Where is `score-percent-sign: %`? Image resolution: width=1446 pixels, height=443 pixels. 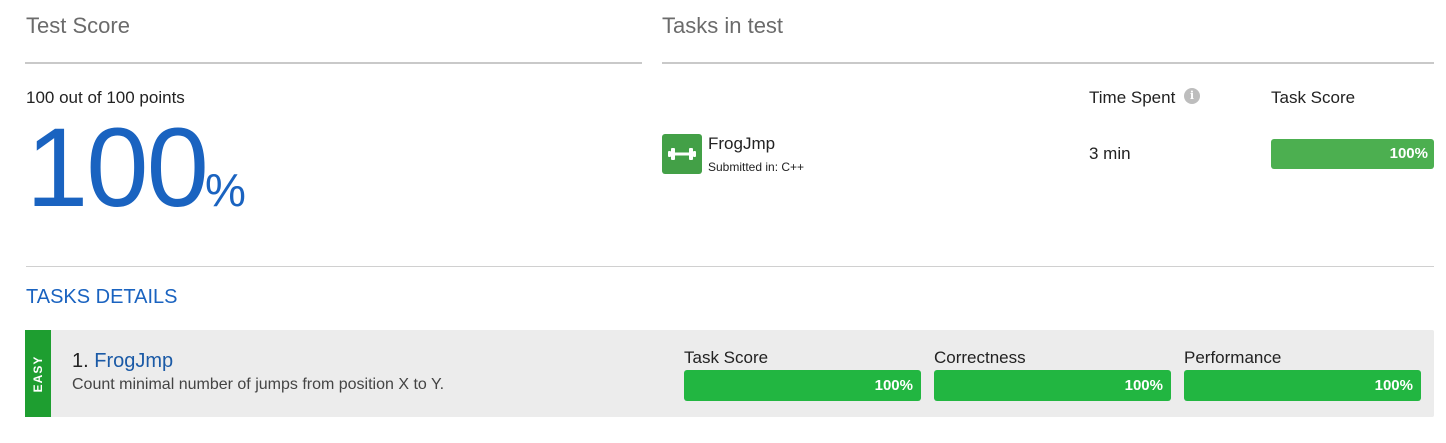
score-percent-sign: % is located at coordinates (225, 190).